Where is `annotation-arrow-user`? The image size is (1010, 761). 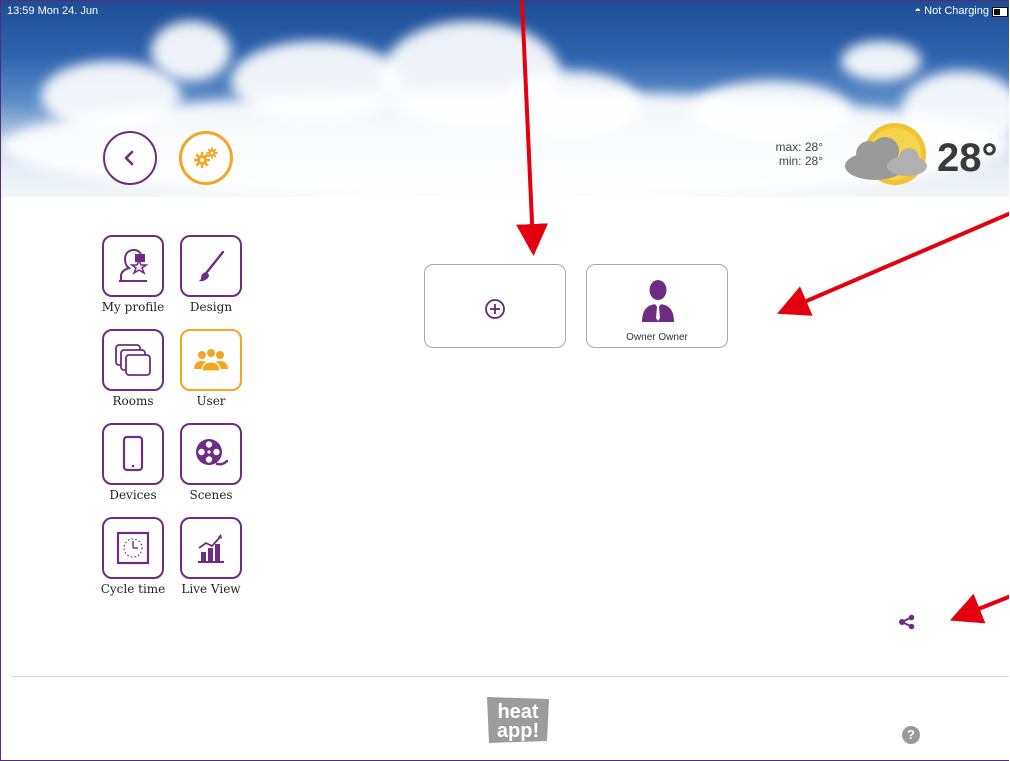 annotation-arrow-user is located at coordinates (892, 263).